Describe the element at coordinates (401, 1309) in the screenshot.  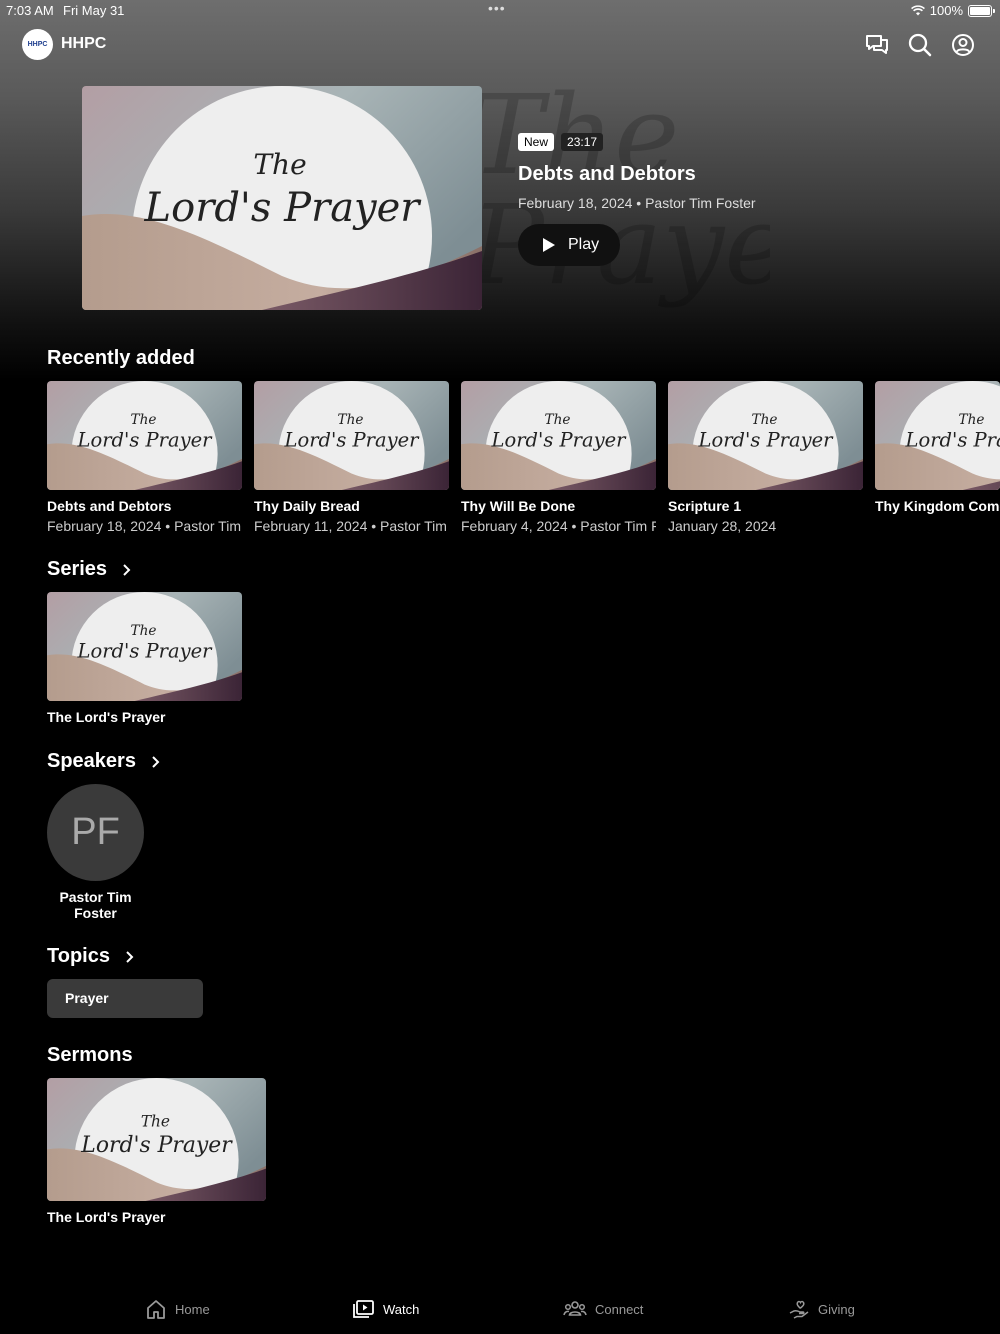
I see `tab-label: Watch` at that location.